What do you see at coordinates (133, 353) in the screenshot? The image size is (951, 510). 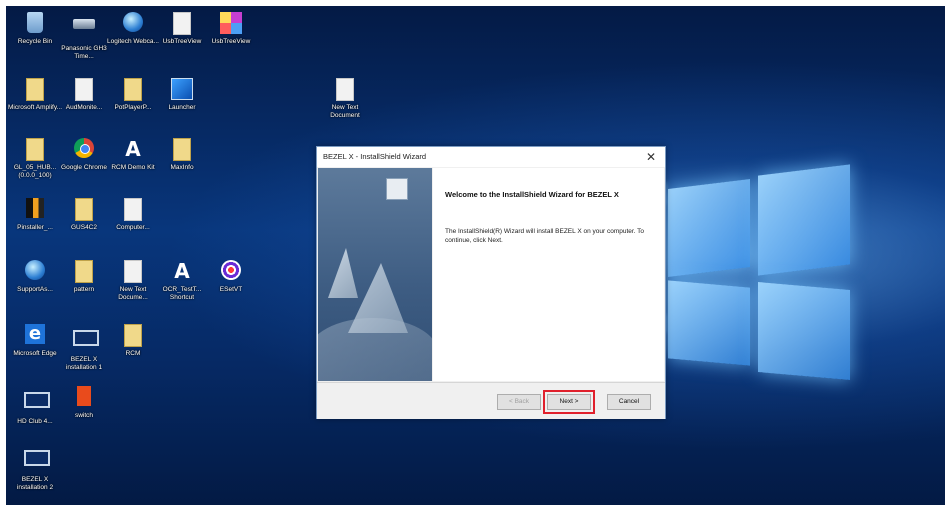 I see `desktop-icon-label: RCM` at bounding box center [133, 353].